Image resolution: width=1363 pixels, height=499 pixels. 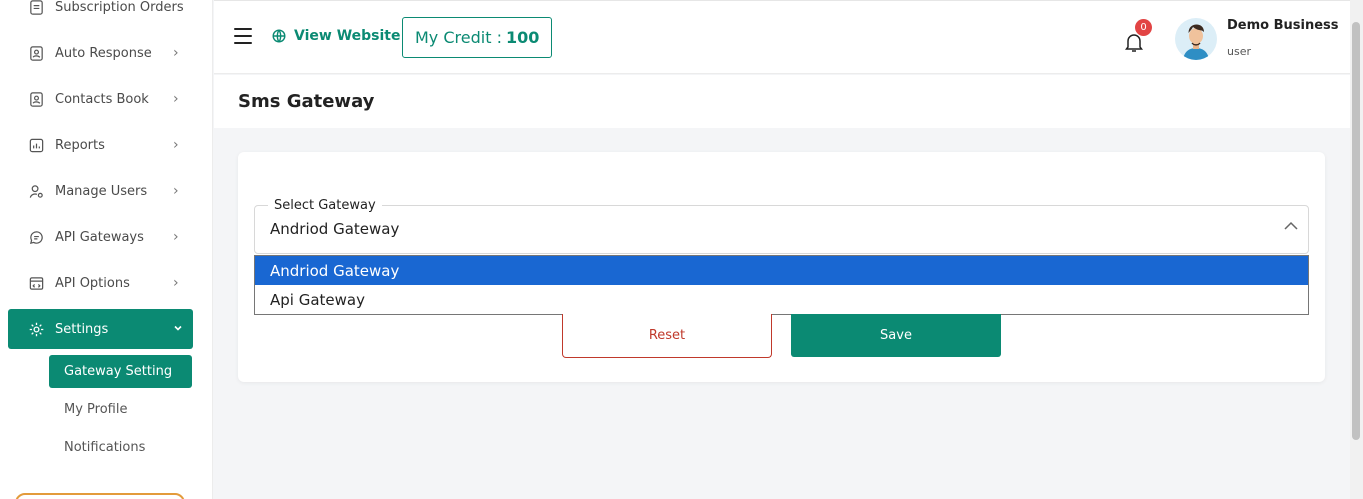 I want to click on view-website-link: View Website, so click(x=336, y=36).